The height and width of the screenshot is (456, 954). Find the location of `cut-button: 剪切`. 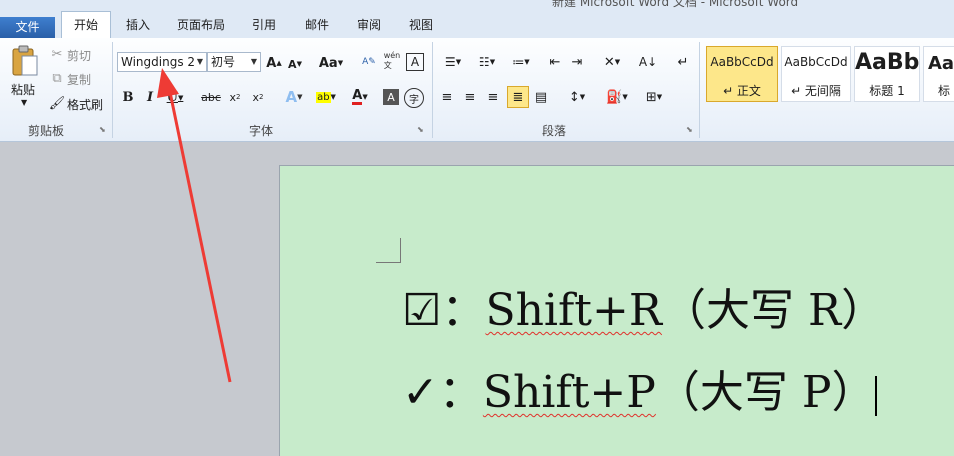

cut-button: 剪切 is located at coordinates (79, 55).